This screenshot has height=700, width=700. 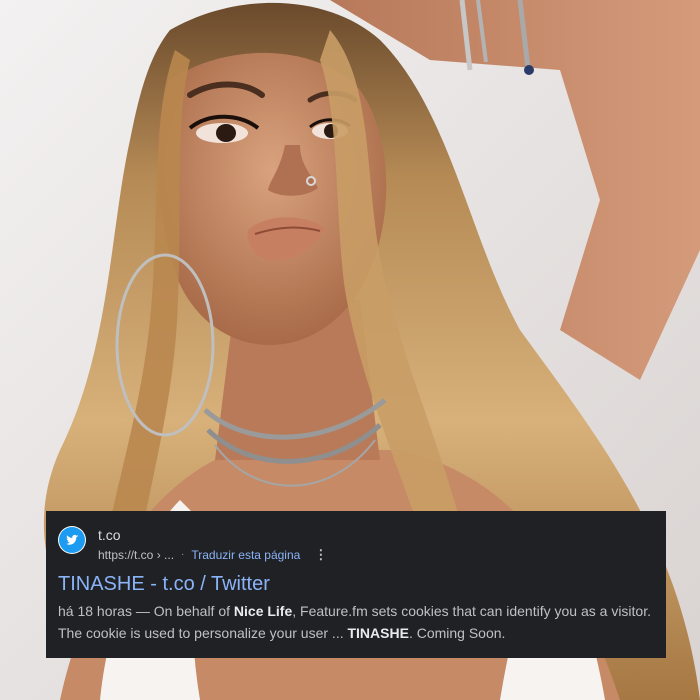 What do you see at coordinates (457, 633) in the screenshot?
I see `snippet-text-3: . Coming Soon.` at bounding box center [457, 633].